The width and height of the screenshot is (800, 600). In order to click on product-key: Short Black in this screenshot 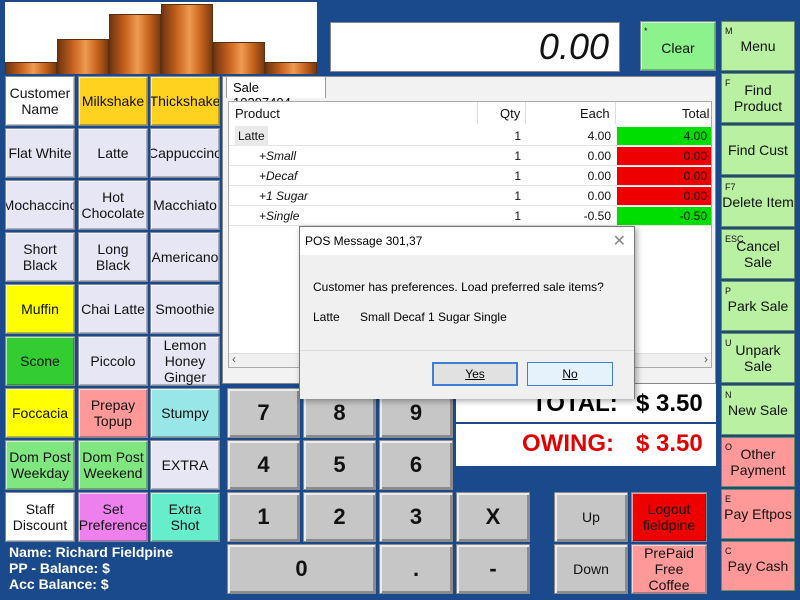, I will do `click(40, 257)`.